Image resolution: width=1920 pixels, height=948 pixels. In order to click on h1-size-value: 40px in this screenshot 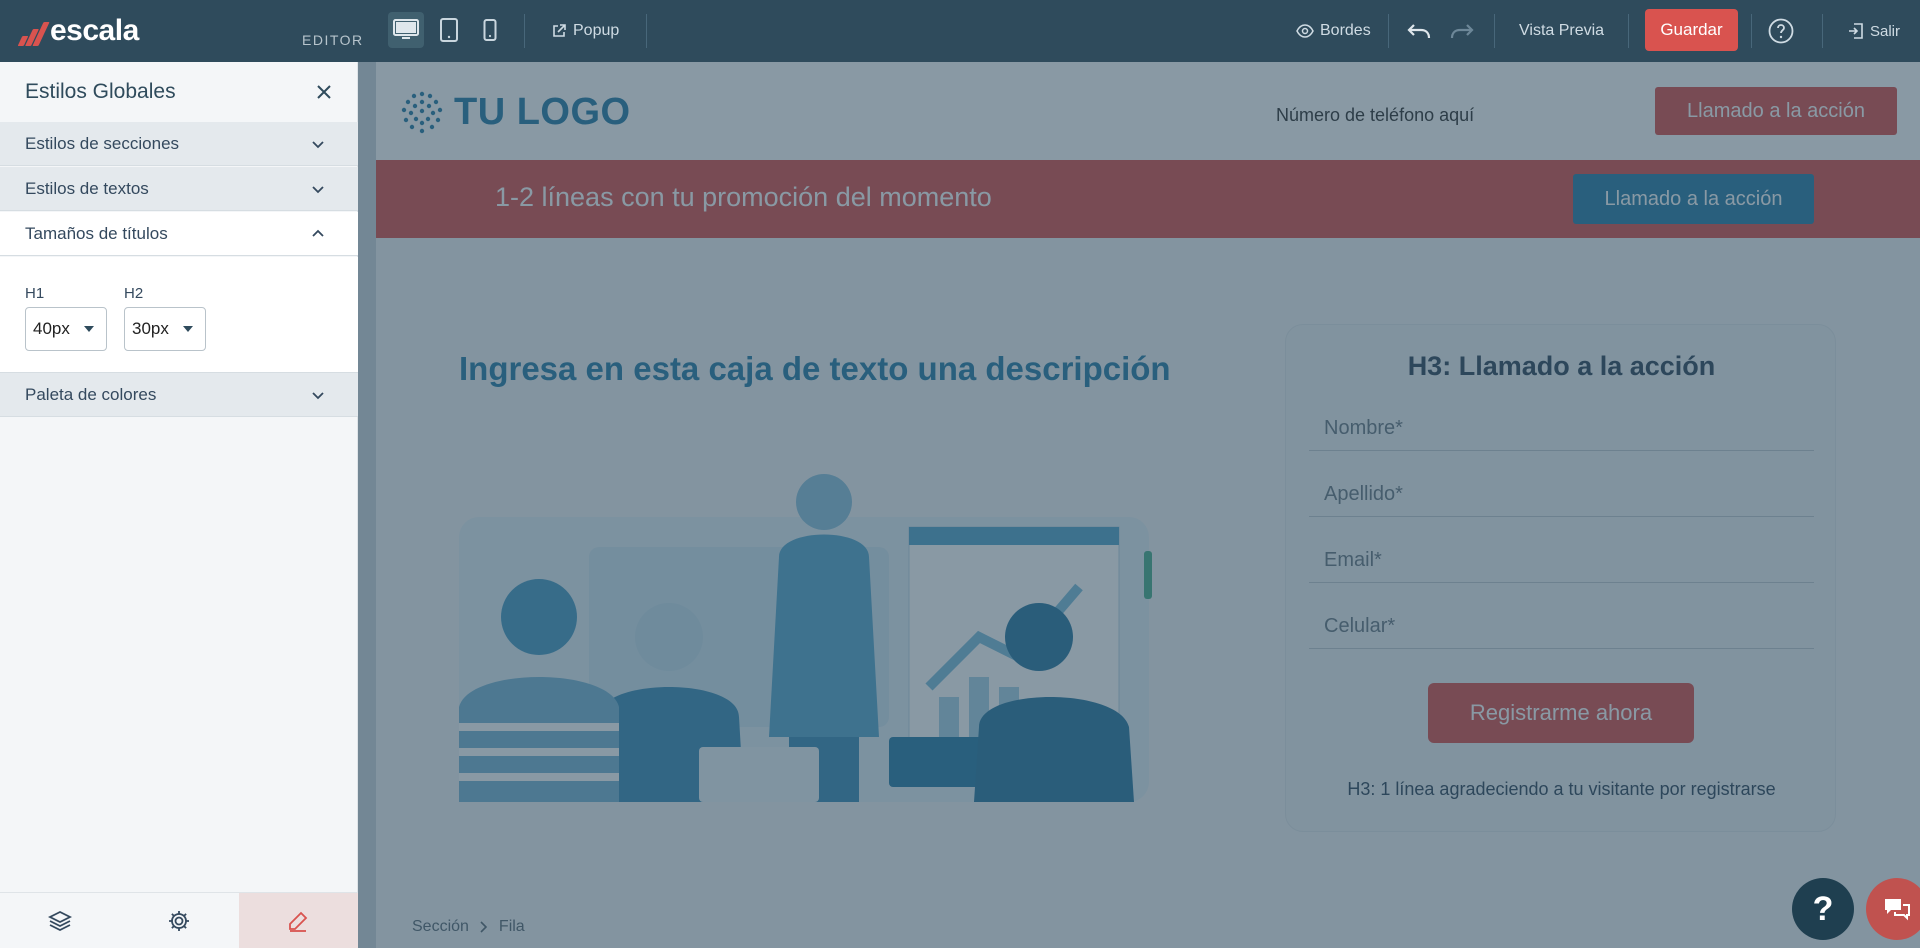, I will do `click(51, 328)`.